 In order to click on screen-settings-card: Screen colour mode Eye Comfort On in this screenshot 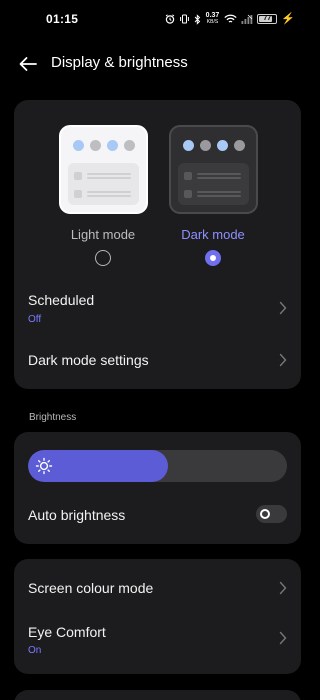, I will do `click(157, 616)`.